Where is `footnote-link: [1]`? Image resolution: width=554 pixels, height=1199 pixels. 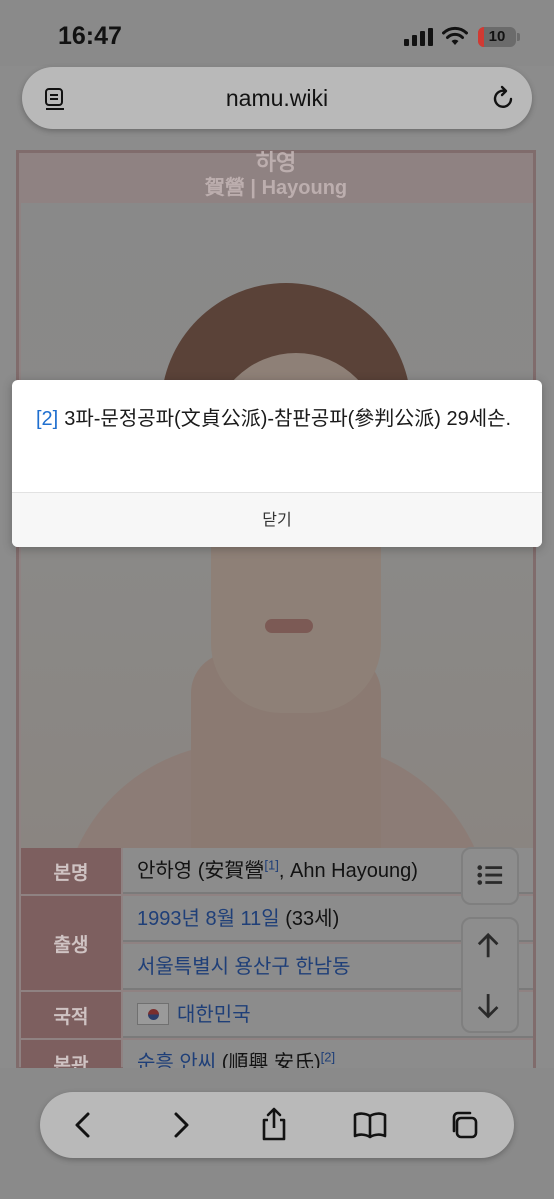 footnote-link: [1] is located at coordinates (271, 864).